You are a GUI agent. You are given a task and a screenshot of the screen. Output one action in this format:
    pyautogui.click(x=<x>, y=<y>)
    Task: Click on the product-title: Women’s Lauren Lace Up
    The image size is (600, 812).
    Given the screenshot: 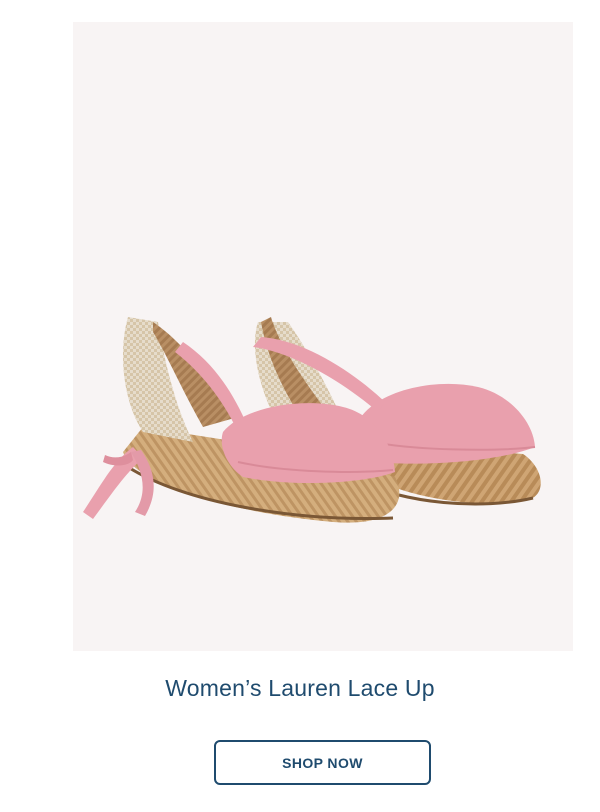 What is the action you would take?
    pyautogui.click(x=300, y=688)
    